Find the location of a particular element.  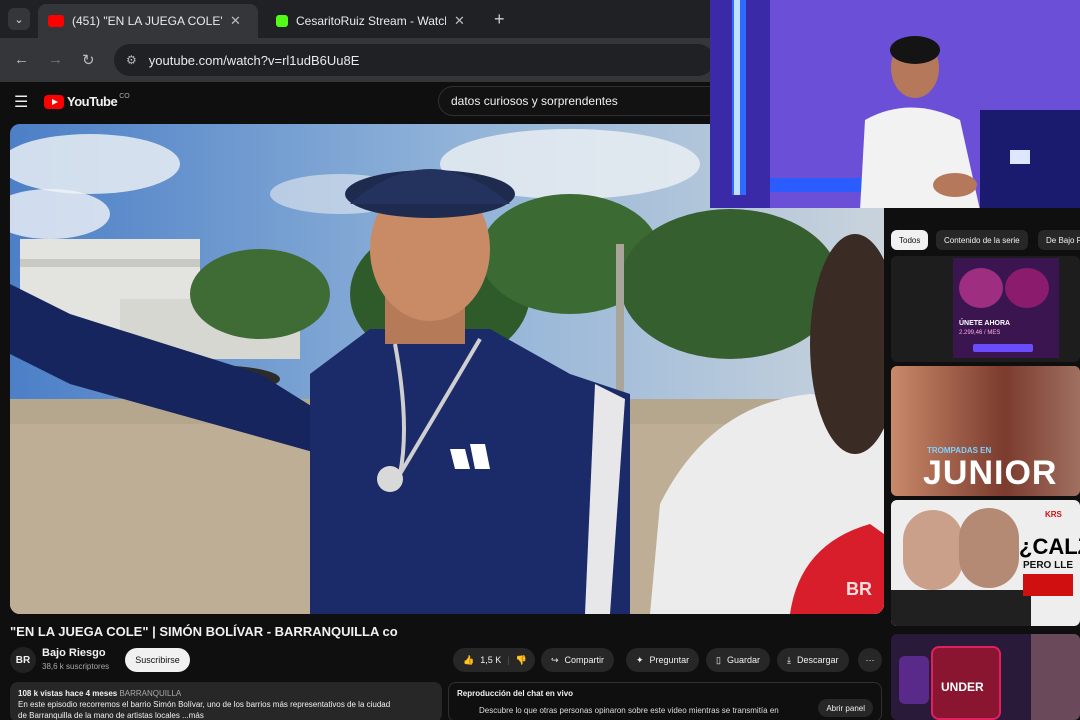

open-panel-button: Abrir panel is located at coordinates (845, 708).